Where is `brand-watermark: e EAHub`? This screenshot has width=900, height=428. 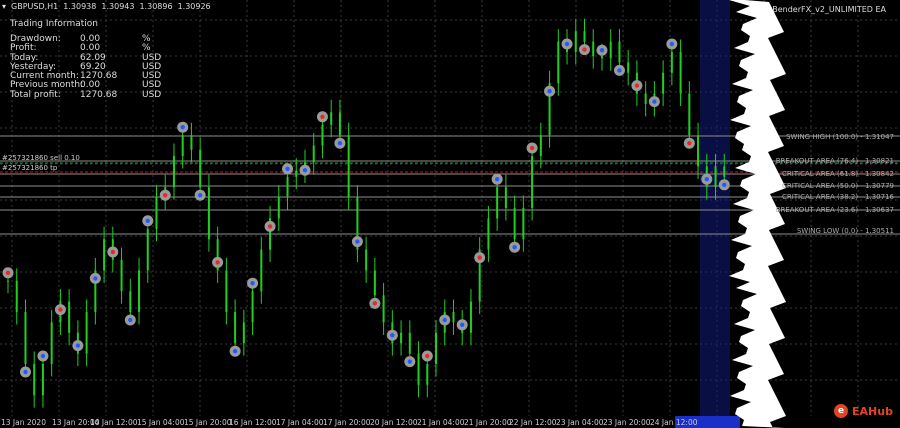
brand-watermark: e EAHub is located at coordinates (863, 411).